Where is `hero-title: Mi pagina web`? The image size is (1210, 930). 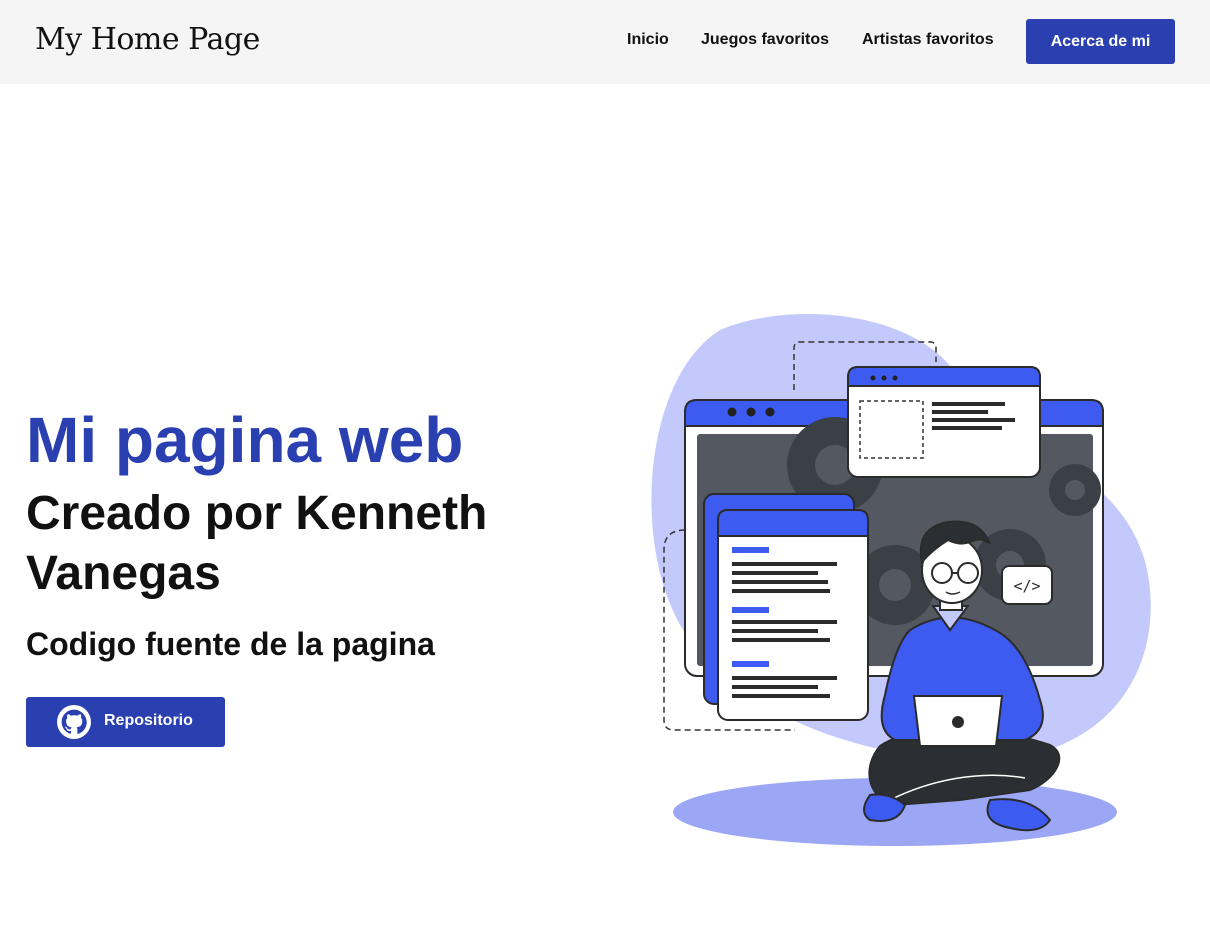 hero-title: Mi pagina web is located at coordinates (245, 440).